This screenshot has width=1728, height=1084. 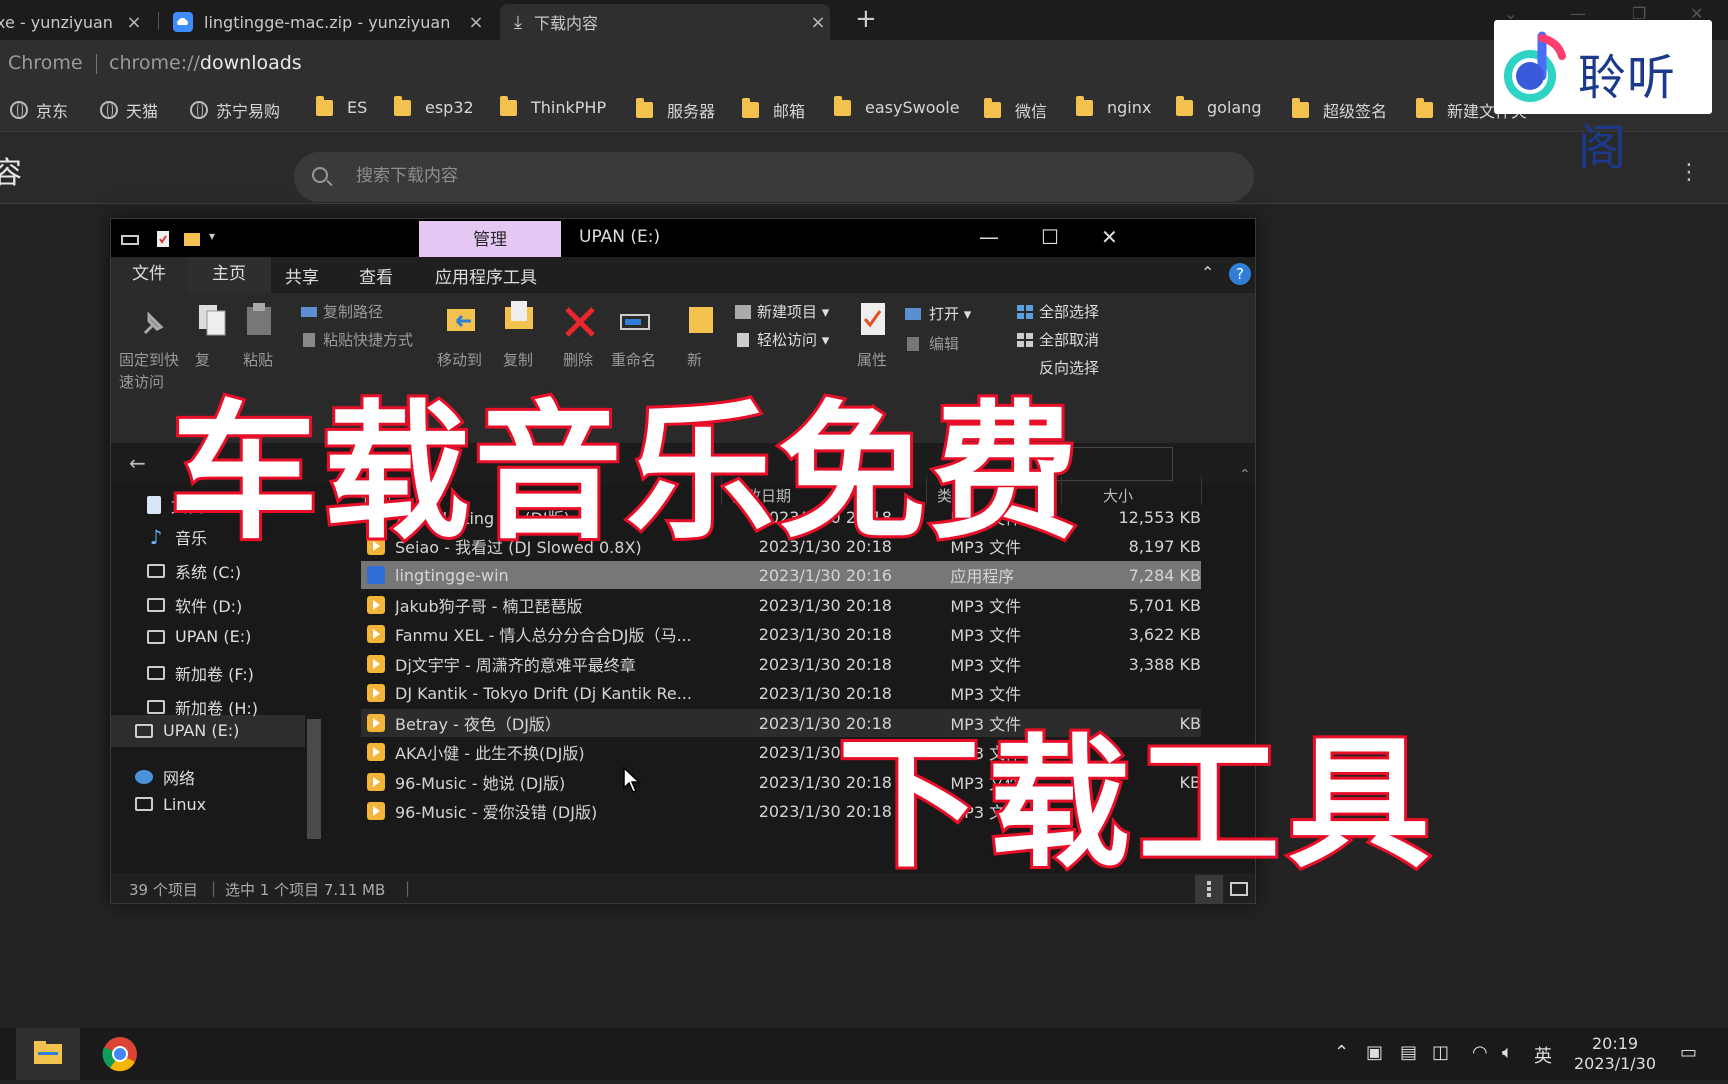 I want to click on bookmark-folder: 服务器, so click(x=675, y=110).